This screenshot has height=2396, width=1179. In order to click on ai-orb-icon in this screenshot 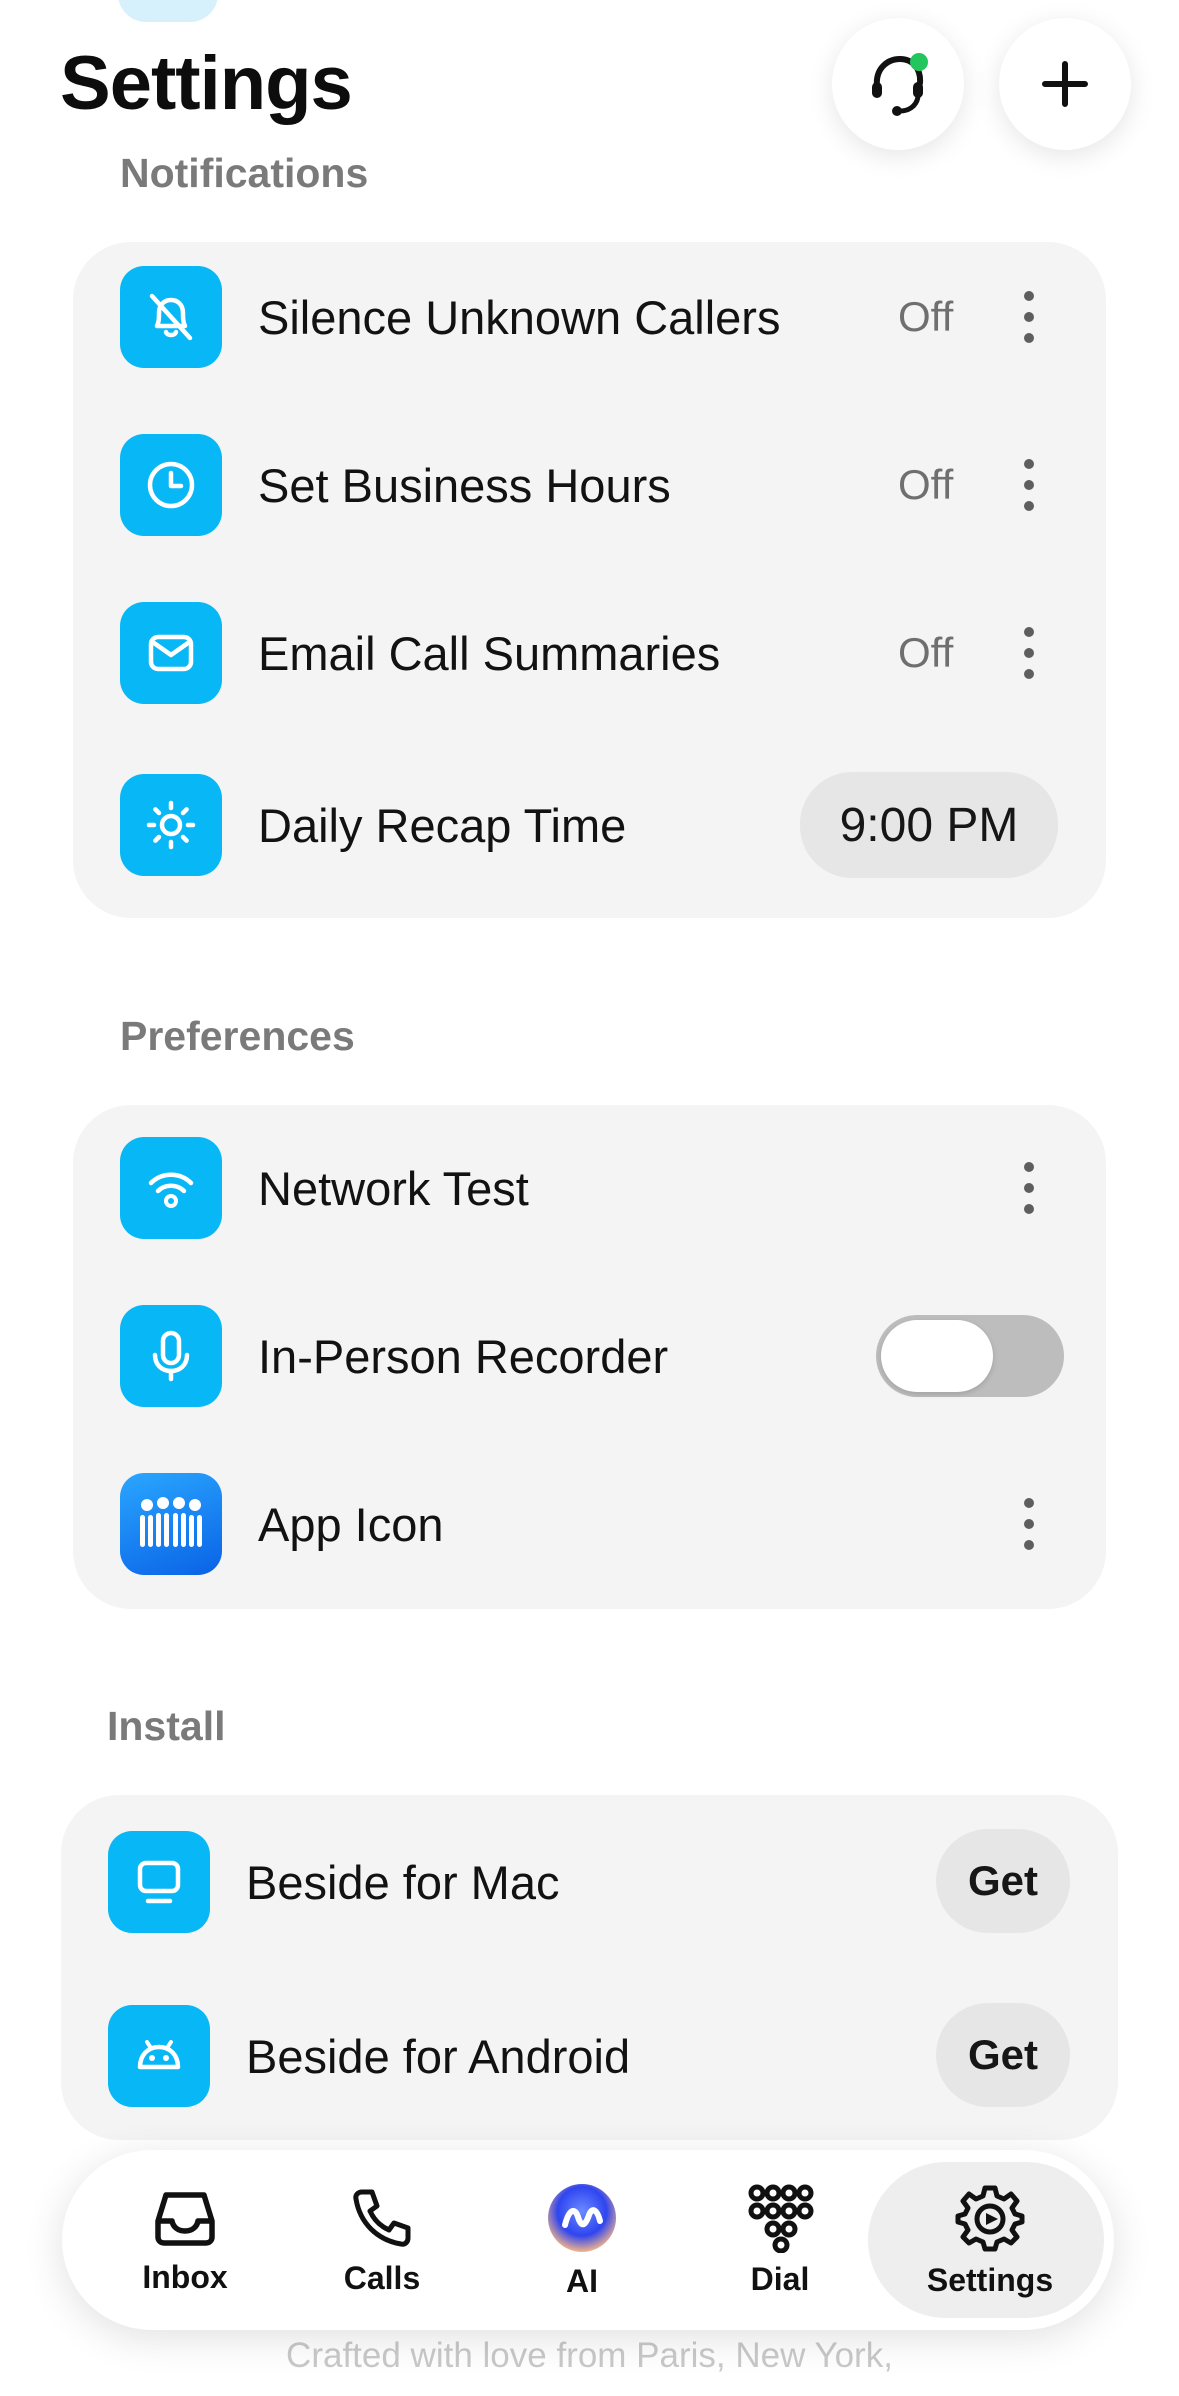, I will do `click(582, 2217)`.